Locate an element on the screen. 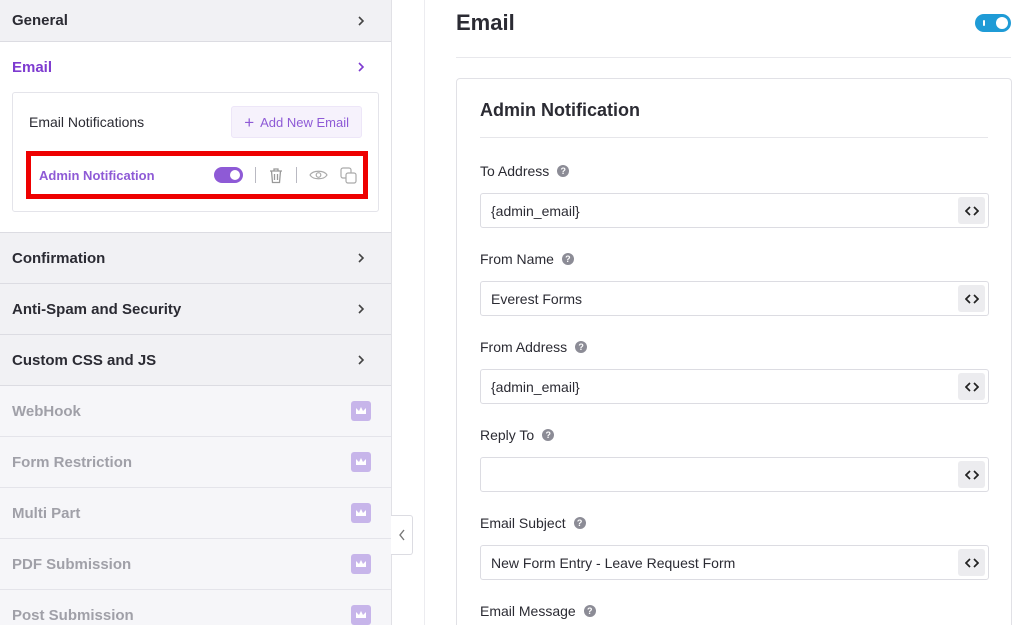 The width and height of the screenshot is (1028, 625). from-address-label: From Address is located at coordinates (524, 347).